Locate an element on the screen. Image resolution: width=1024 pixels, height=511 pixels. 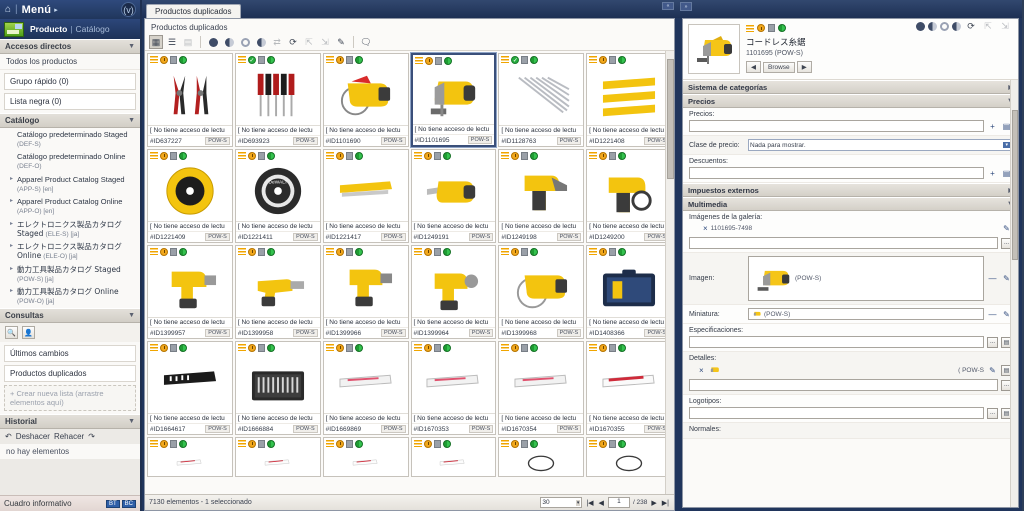
imagen-preview: (POW-S) is located at coordinates (866, 278).